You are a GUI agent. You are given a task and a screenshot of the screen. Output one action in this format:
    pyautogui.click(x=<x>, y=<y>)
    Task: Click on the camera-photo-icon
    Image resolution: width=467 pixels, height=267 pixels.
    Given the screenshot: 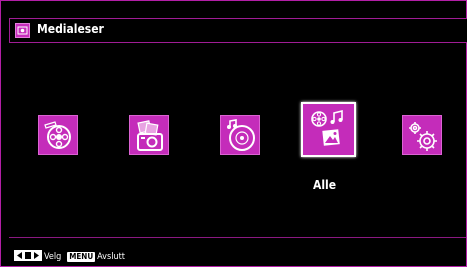 What is the action you would take?
    pyautogui.click(x=150, y=135)
    